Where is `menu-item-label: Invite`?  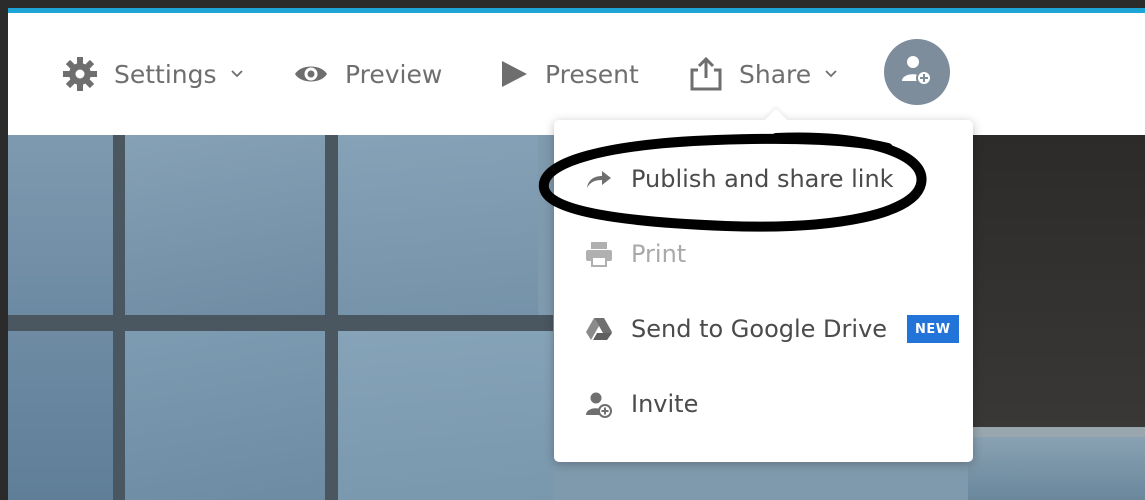
menu-item-label: Invite is located at coordinates (665, 404).